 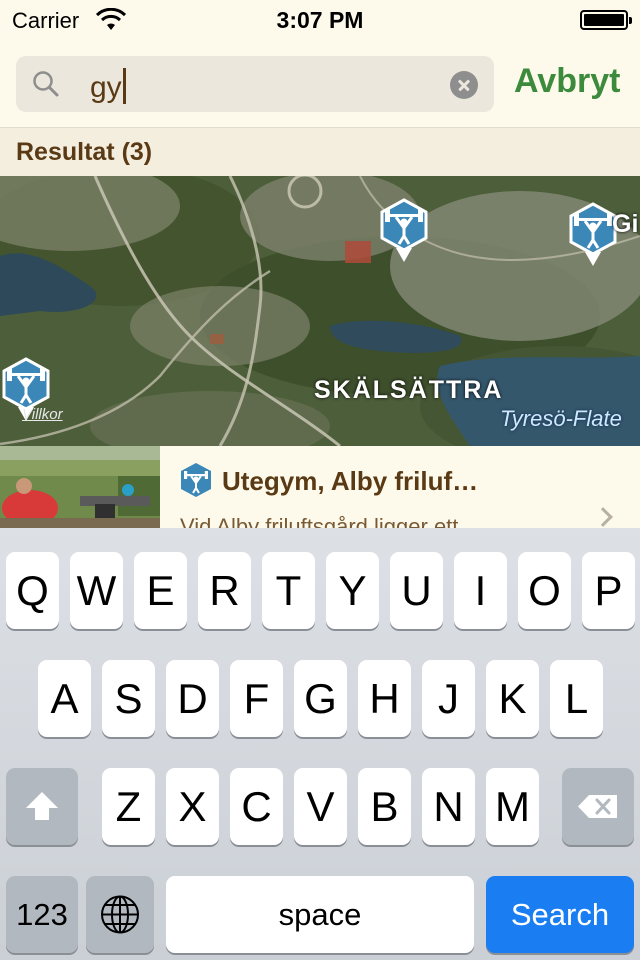 I want to click on key-p: P, so click(x=608, y=590).